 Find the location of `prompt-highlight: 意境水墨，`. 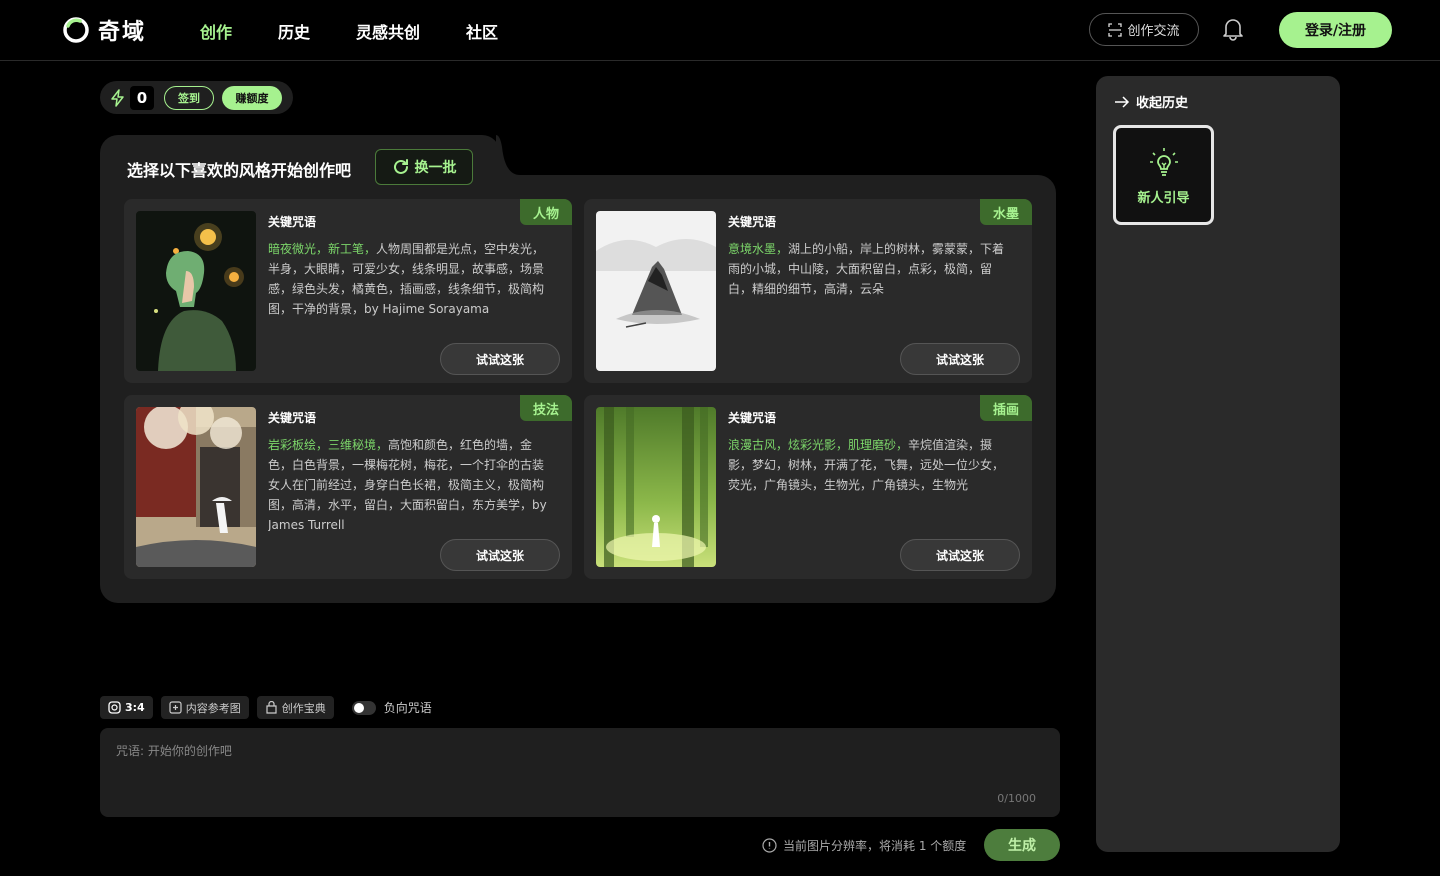

prompt-highlight: 意境水墨， is located at coordinates (758, 249).